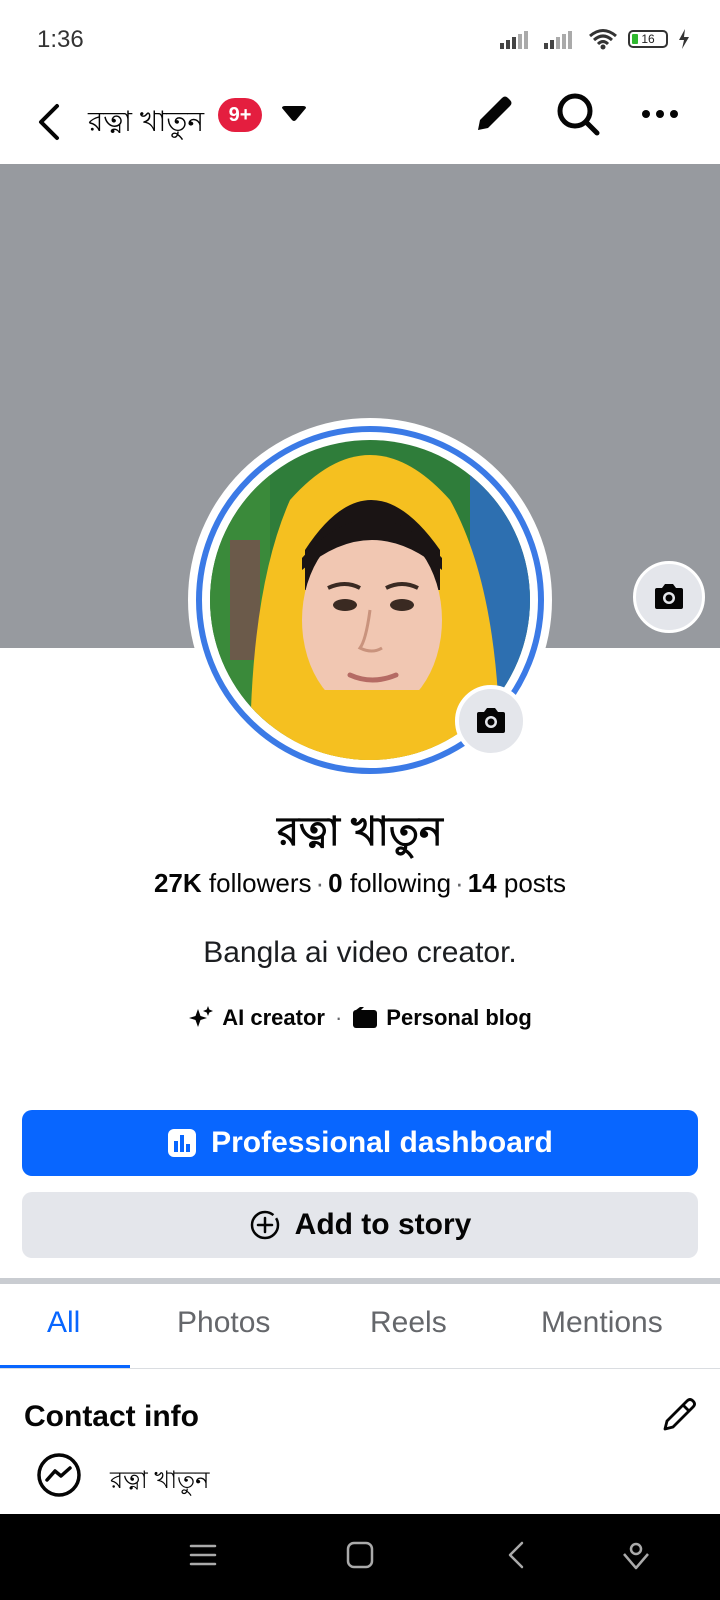 This screenshot has height=1600, width=720. What do you see at coordinates (383, 1224) in the screenshot?
I see `add-to-story-label: Add to story` at bounding box center [383, 1224].